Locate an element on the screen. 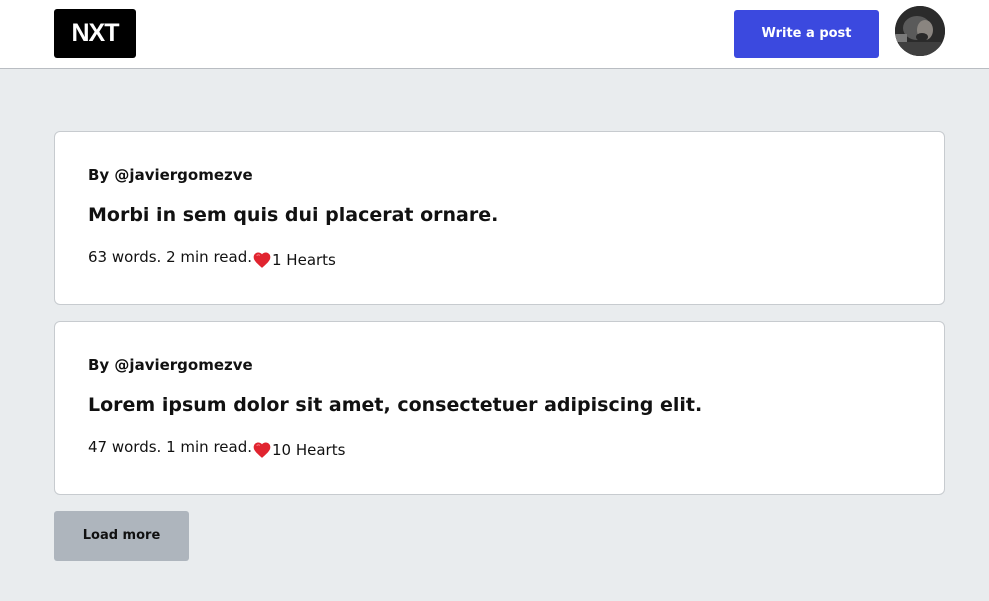 The image size is (989, 601). post-meta: 63 words. 2 min read. 1 Hearts is located at coordinates (212, 259).